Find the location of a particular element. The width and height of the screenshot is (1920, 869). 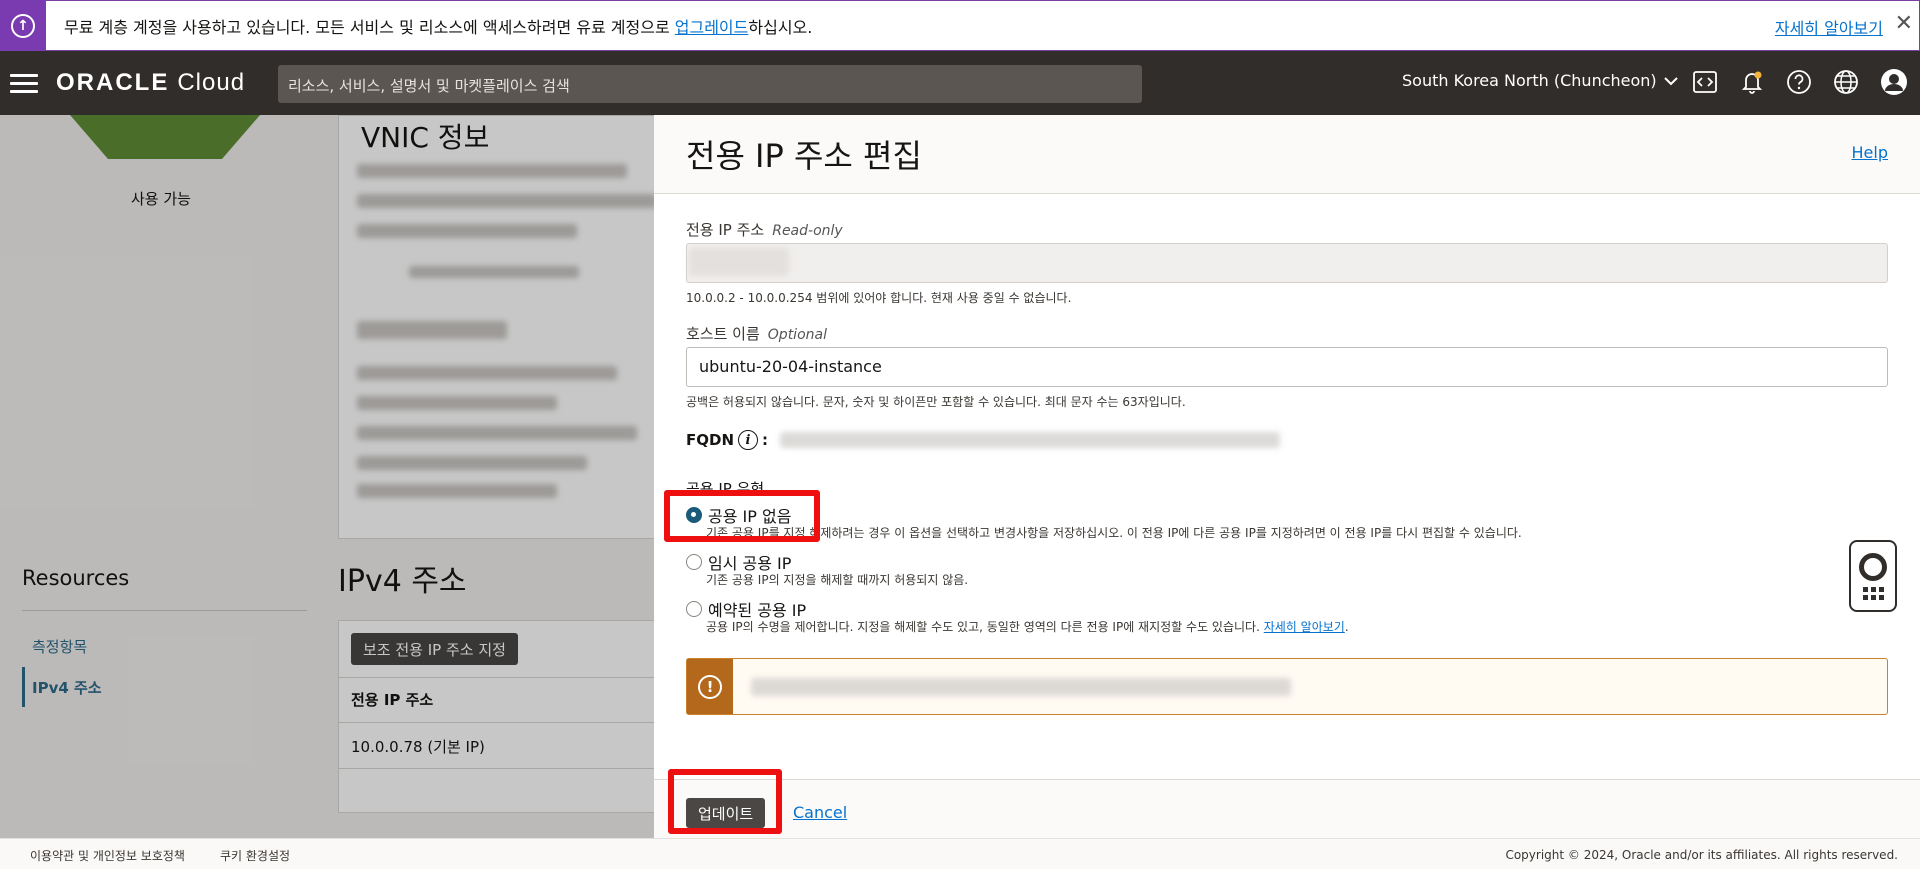

panel-title: 전용 IP 주소 편집 is located at coordinates (804, 156).